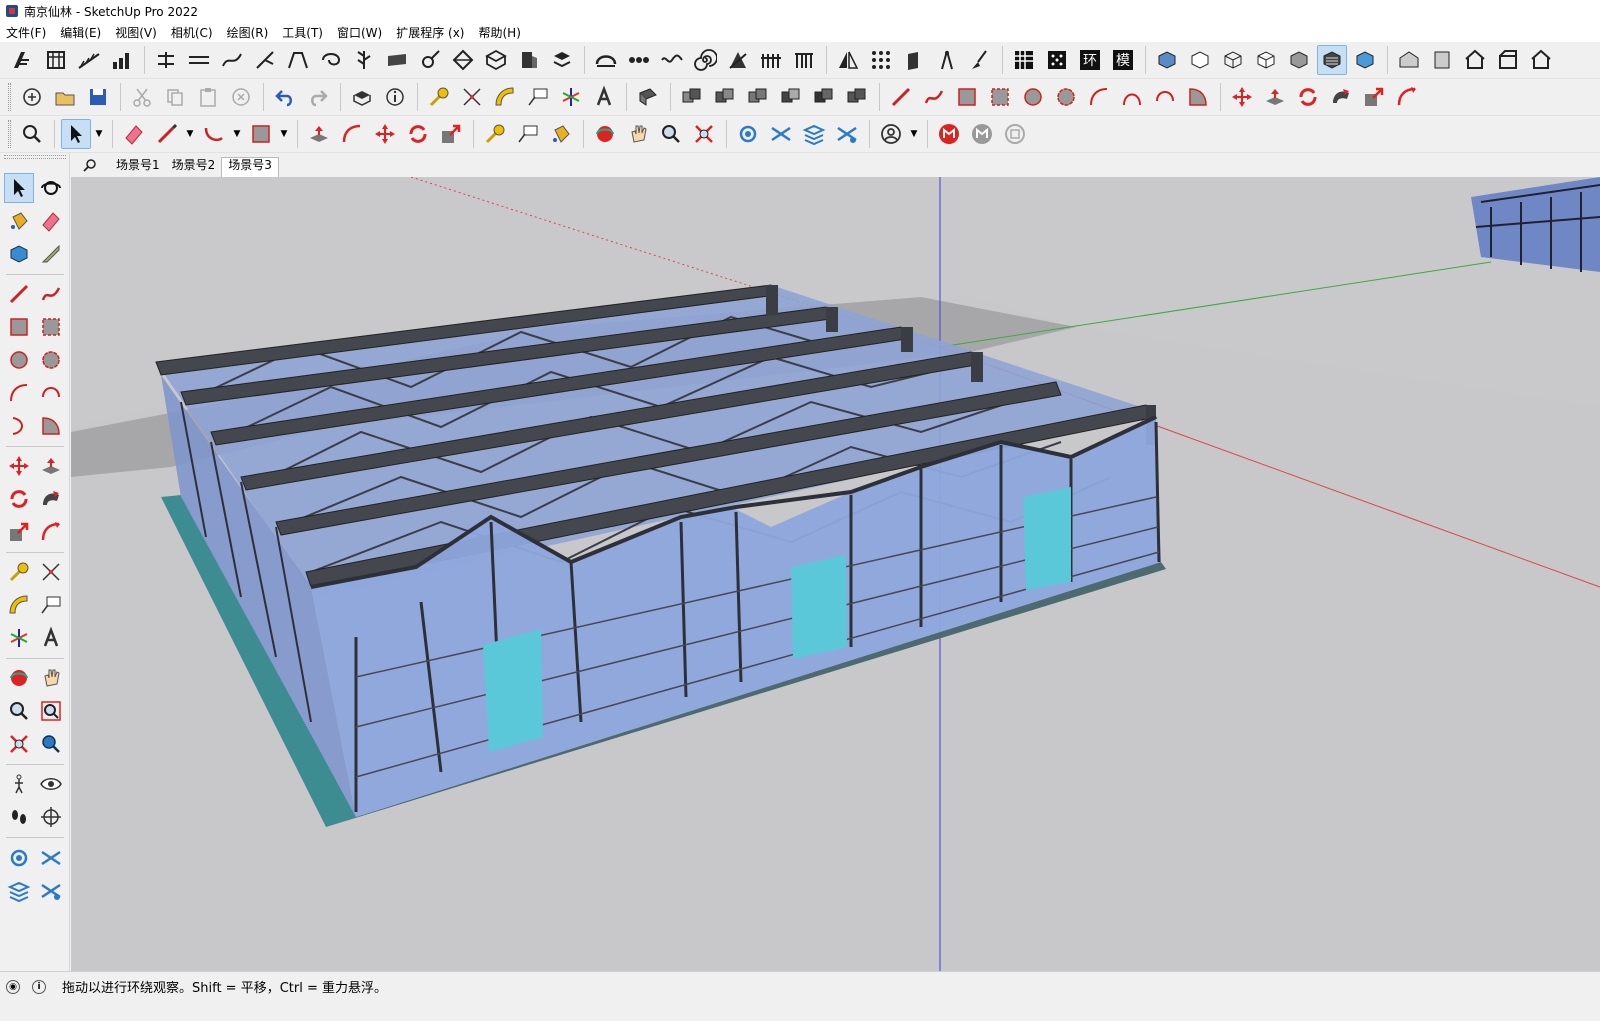  I want to click on menu-draw: 绘图(R), so click(248, 32).